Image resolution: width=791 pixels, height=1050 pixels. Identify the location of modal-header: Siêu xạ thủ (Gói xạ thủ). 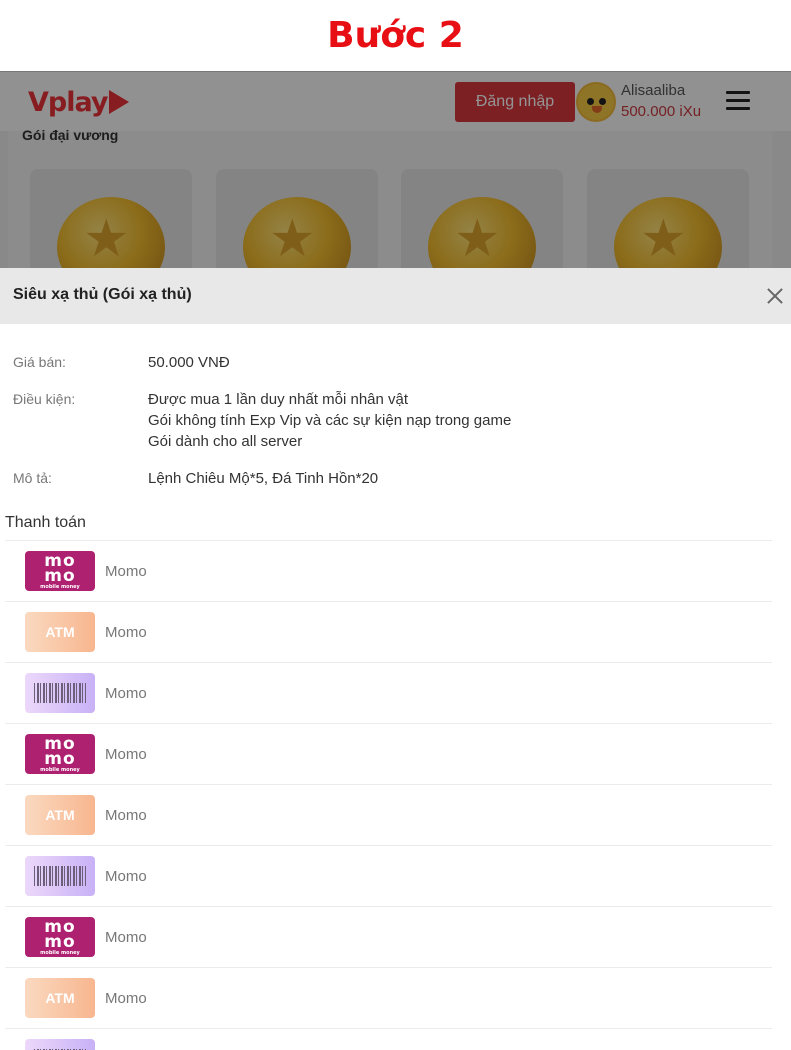
(395, 296).